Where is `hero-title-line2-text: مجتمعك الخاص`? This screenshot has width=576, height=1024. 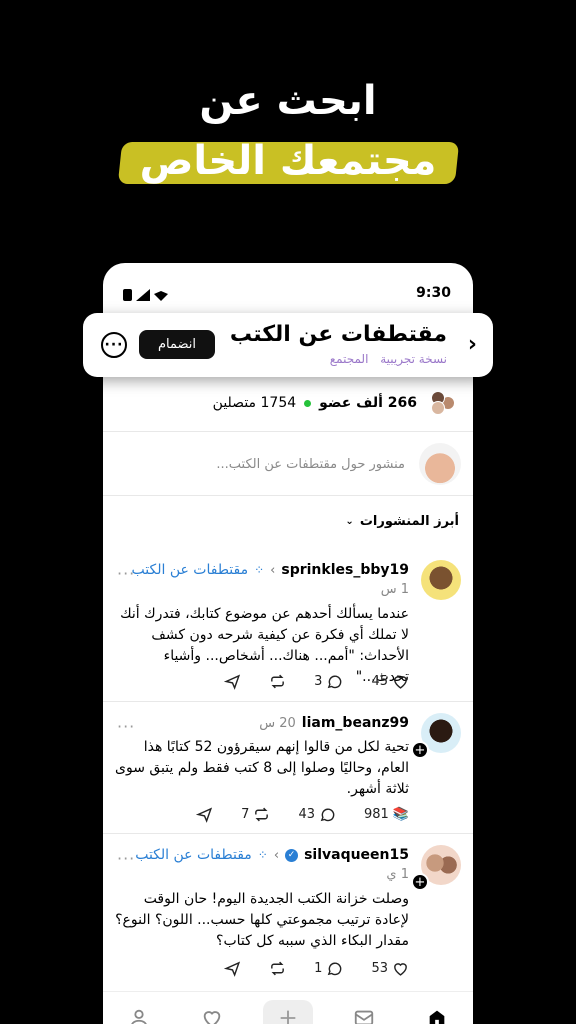 hero-title-line2-text: مجتمعك الخاص is located at coordinates (288, 161).